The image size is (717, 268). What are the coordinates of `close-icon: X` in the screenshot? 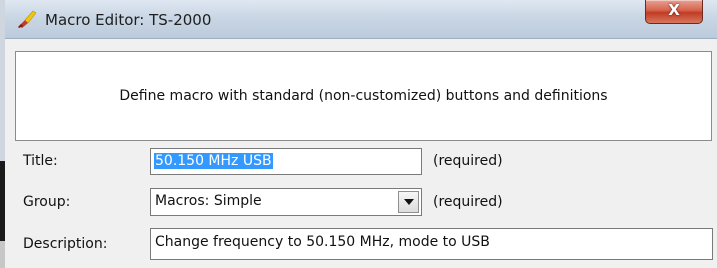 It's located at (674, 10).